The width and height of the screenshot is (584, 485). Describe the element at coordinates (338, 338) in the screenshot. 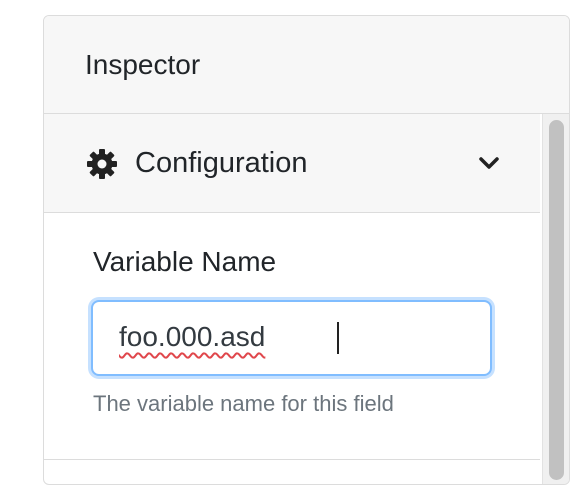

I see `text-caret` at that location.